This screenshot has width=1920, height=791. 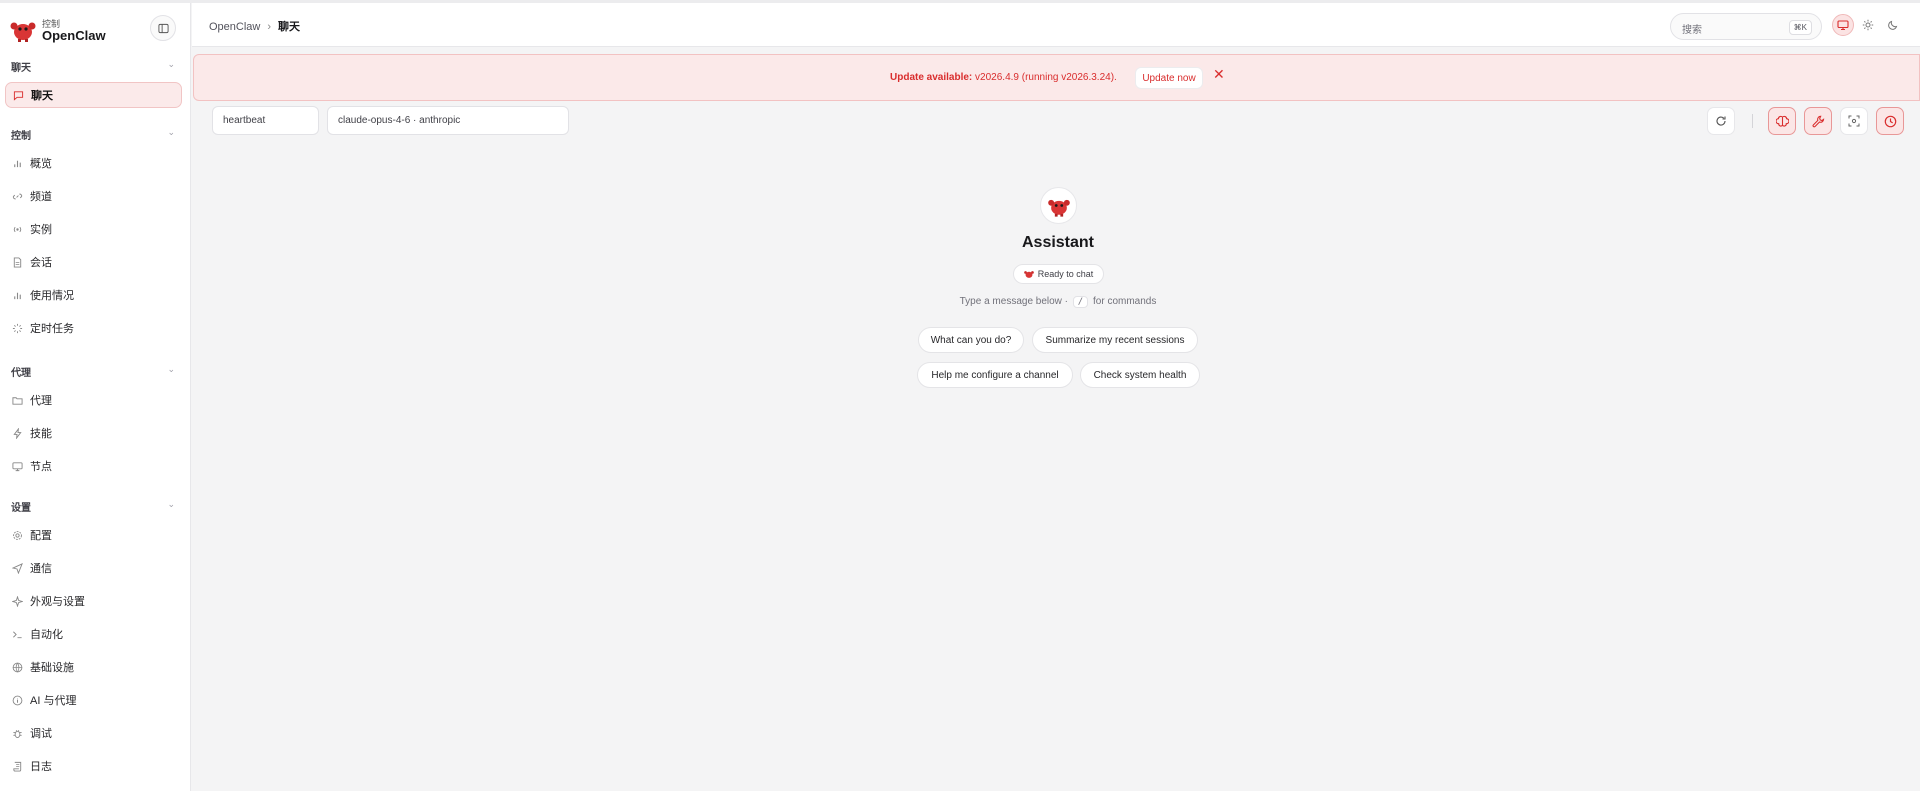 What do you see at coordinates (1800, 27) in the screenshot?
I see `search-shortcut-badge: ⌘K` at bounding box center [1800, 27].